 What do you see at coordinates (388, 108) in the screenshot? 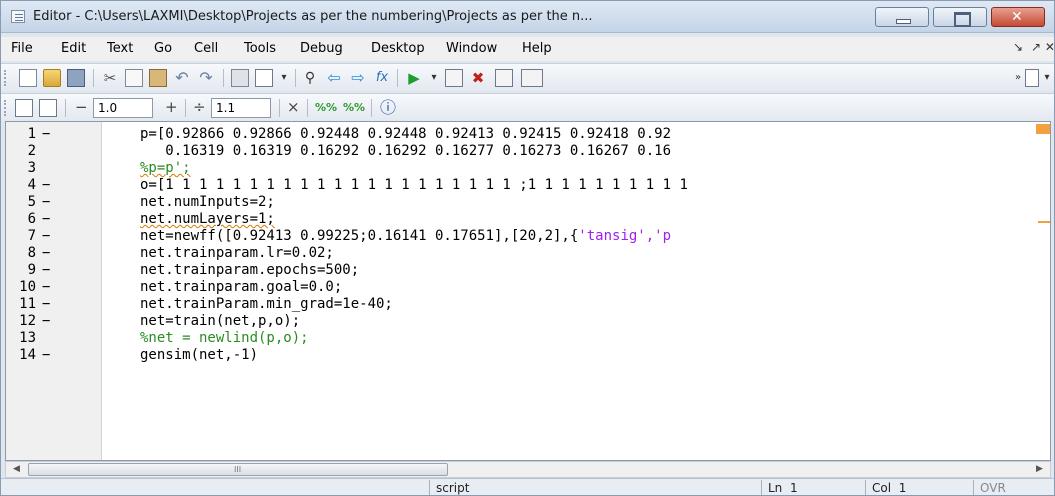
I see `info-icon: ⓘ` at bounding box center [388, 108].